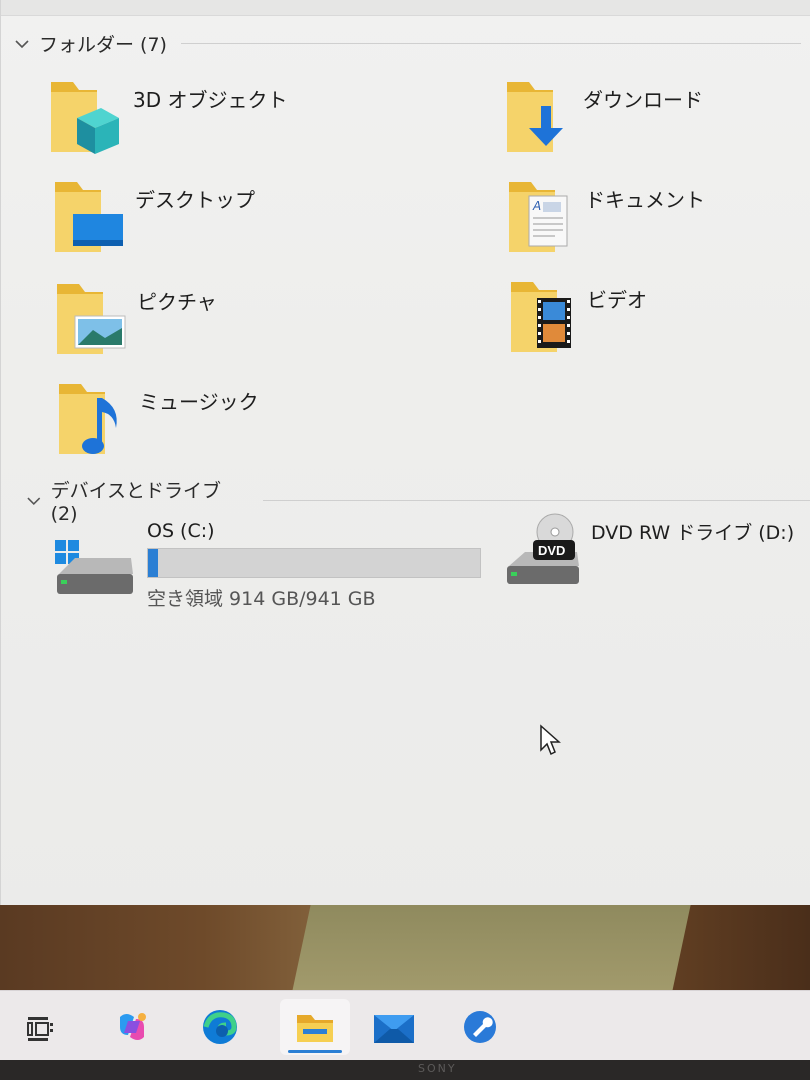 The width and height of the screenshot is (810, 1080). I want to click on drive-usage-fill, so click(153, 563).